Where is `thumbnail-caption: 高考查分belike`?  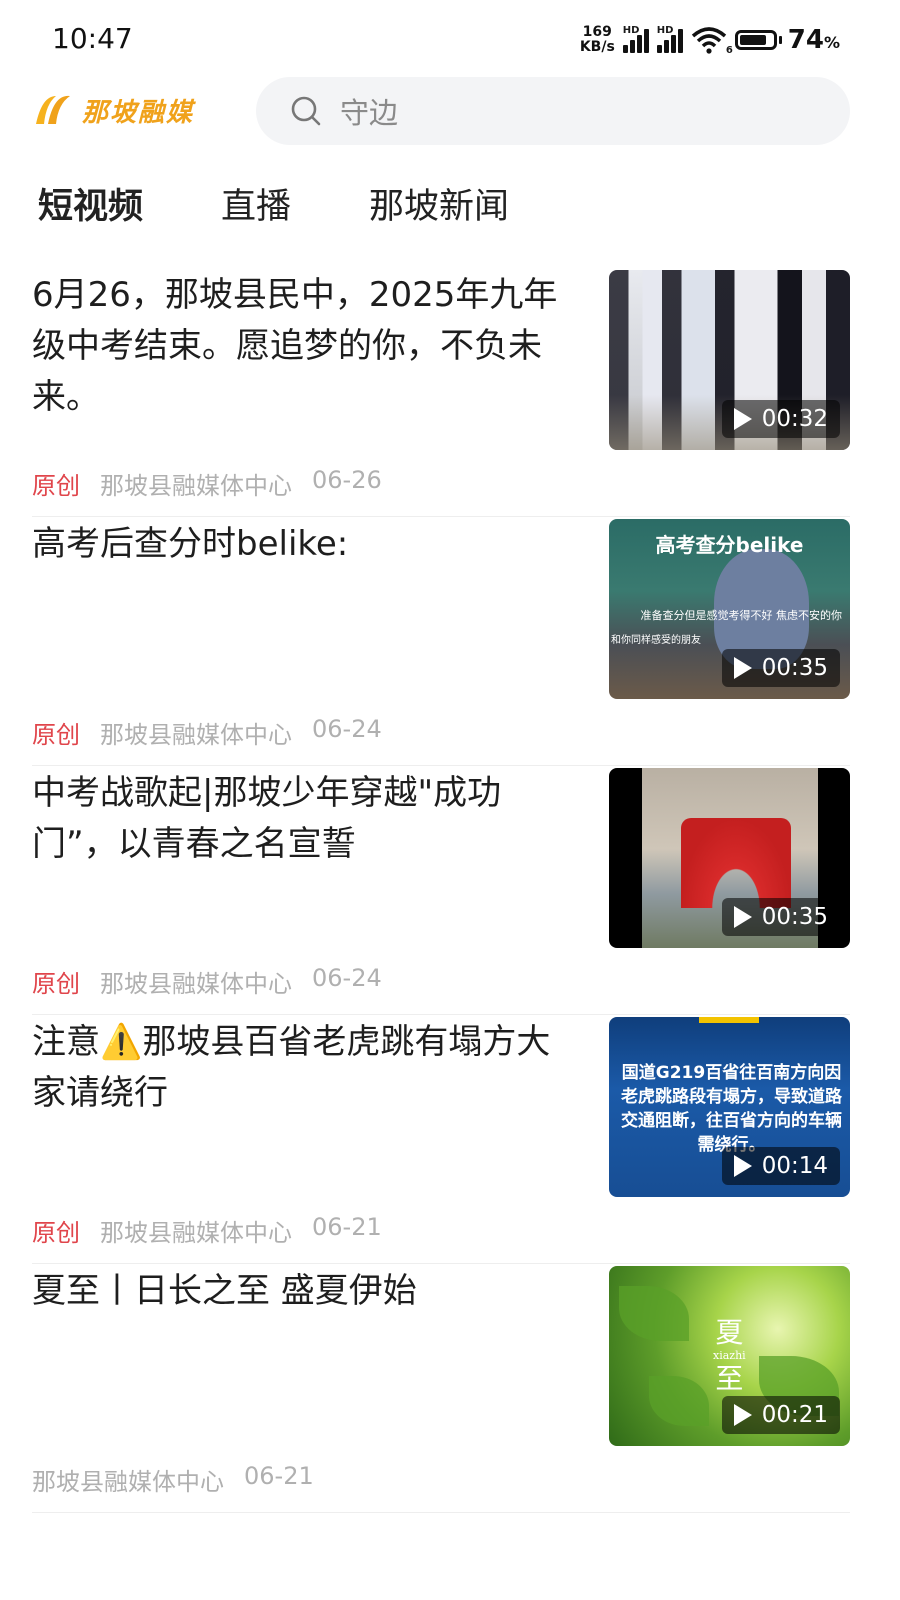 thumbnail-caption: 高考查分belike is located at coordinates (729, 545).